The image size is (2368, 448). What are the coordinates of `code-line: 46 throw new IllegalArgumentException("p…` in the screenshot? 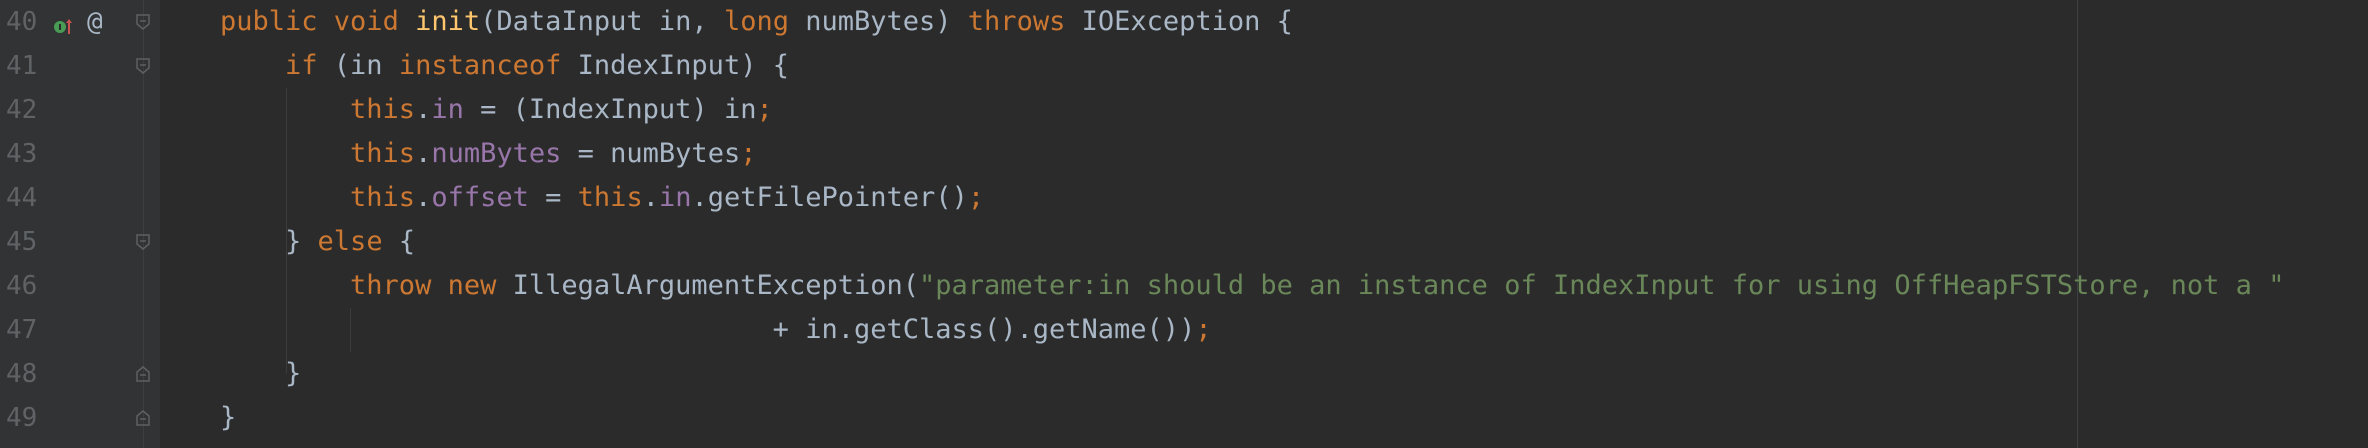 It's located at (1184, 286).